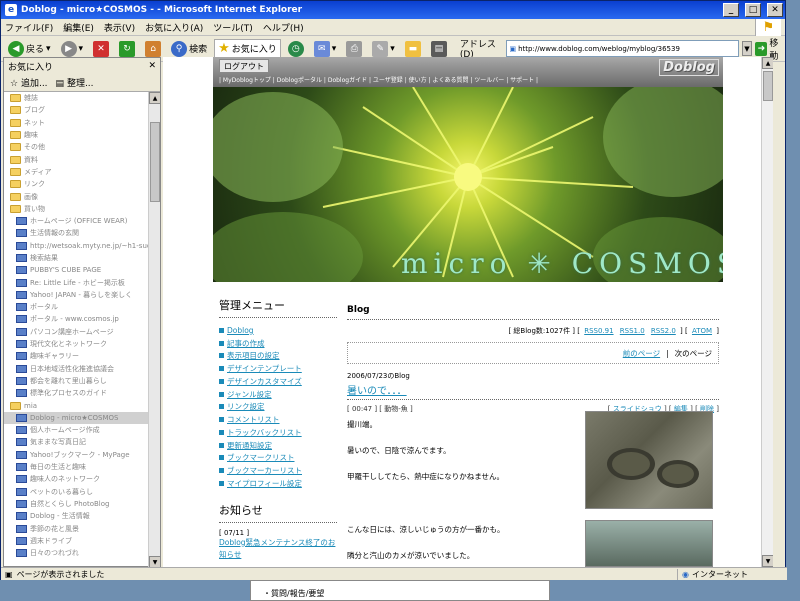 The width and height of the screenshot is (800, 601). Describe the element at coordinates (775, 10) in the screenshot. I see `close-button: ✕` at that location.